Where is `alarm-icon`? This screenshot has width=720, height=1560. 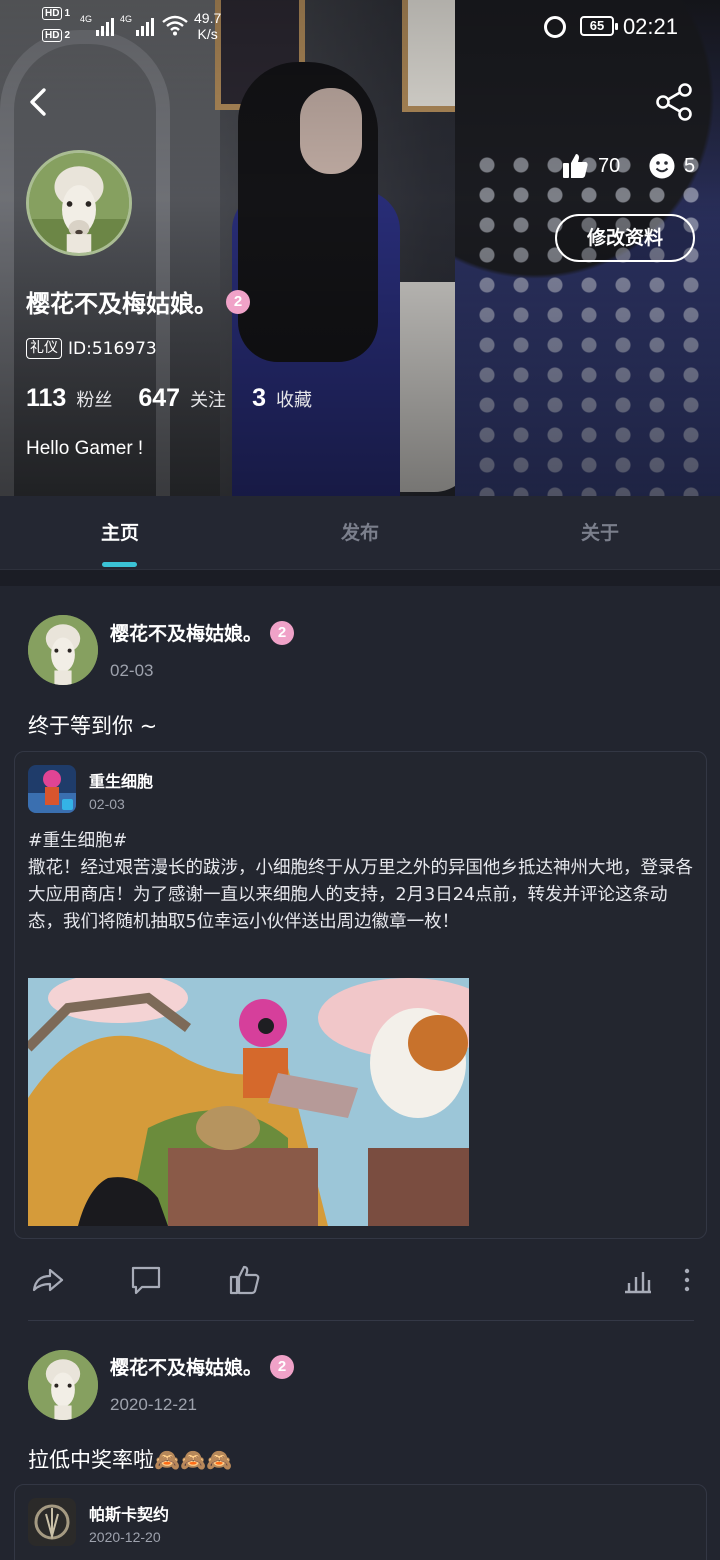
alarm-icon is located at coordinates (555, 27).